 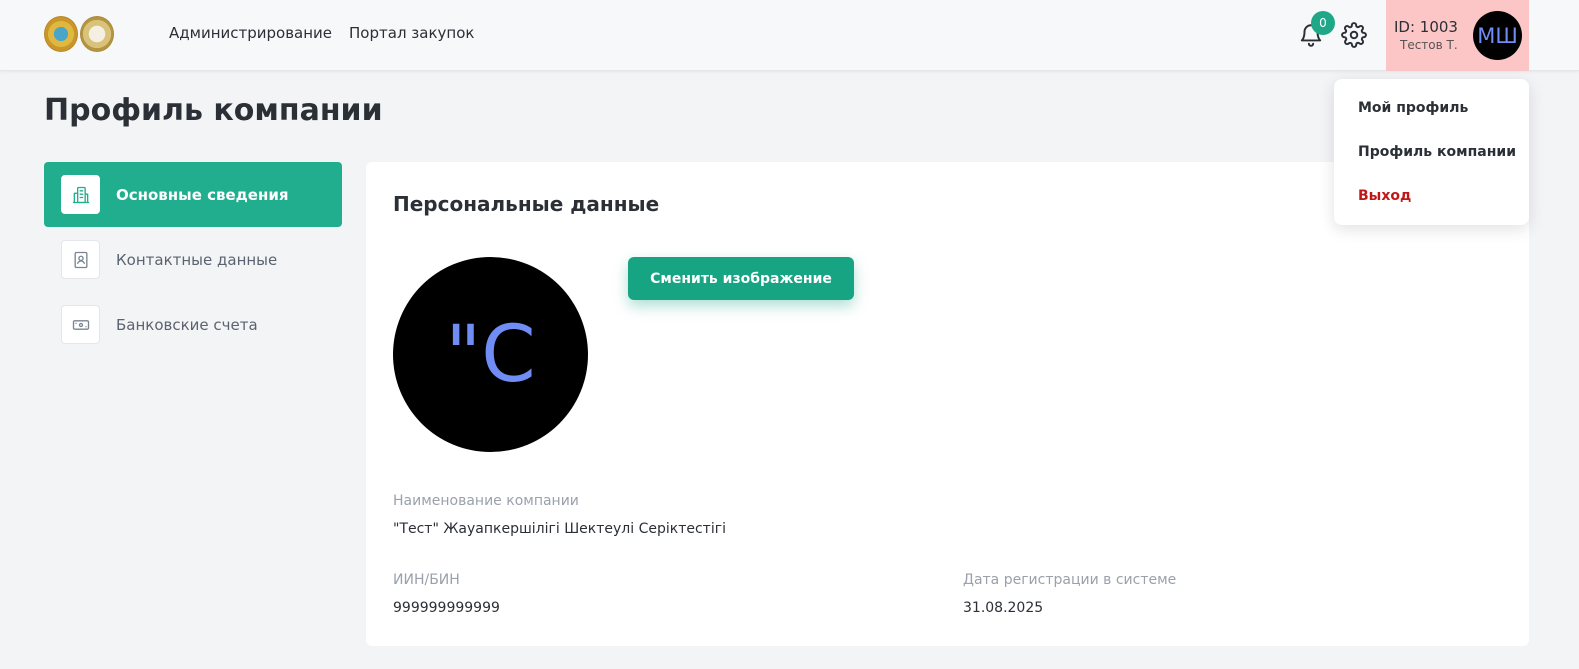 I want to click on sidebar-item-bank-accounts: Банковские счета, so click(x=193, y=324).